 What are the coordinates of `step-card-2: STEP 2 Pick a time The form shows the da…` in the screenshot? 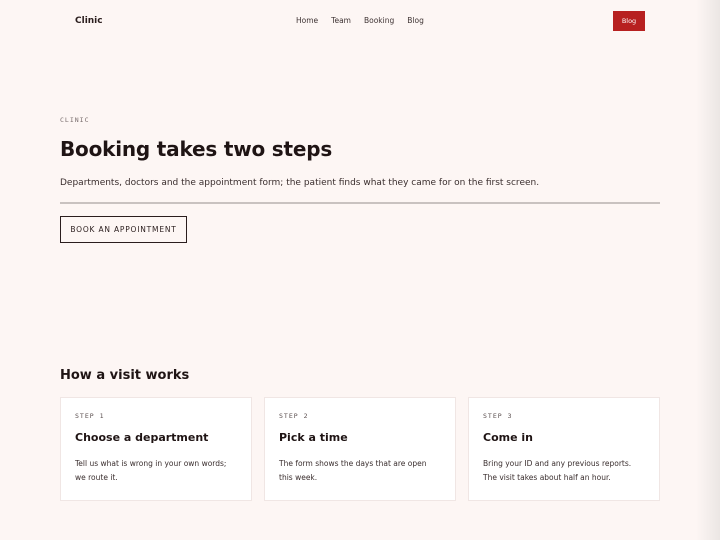 It's located at (360, 449).